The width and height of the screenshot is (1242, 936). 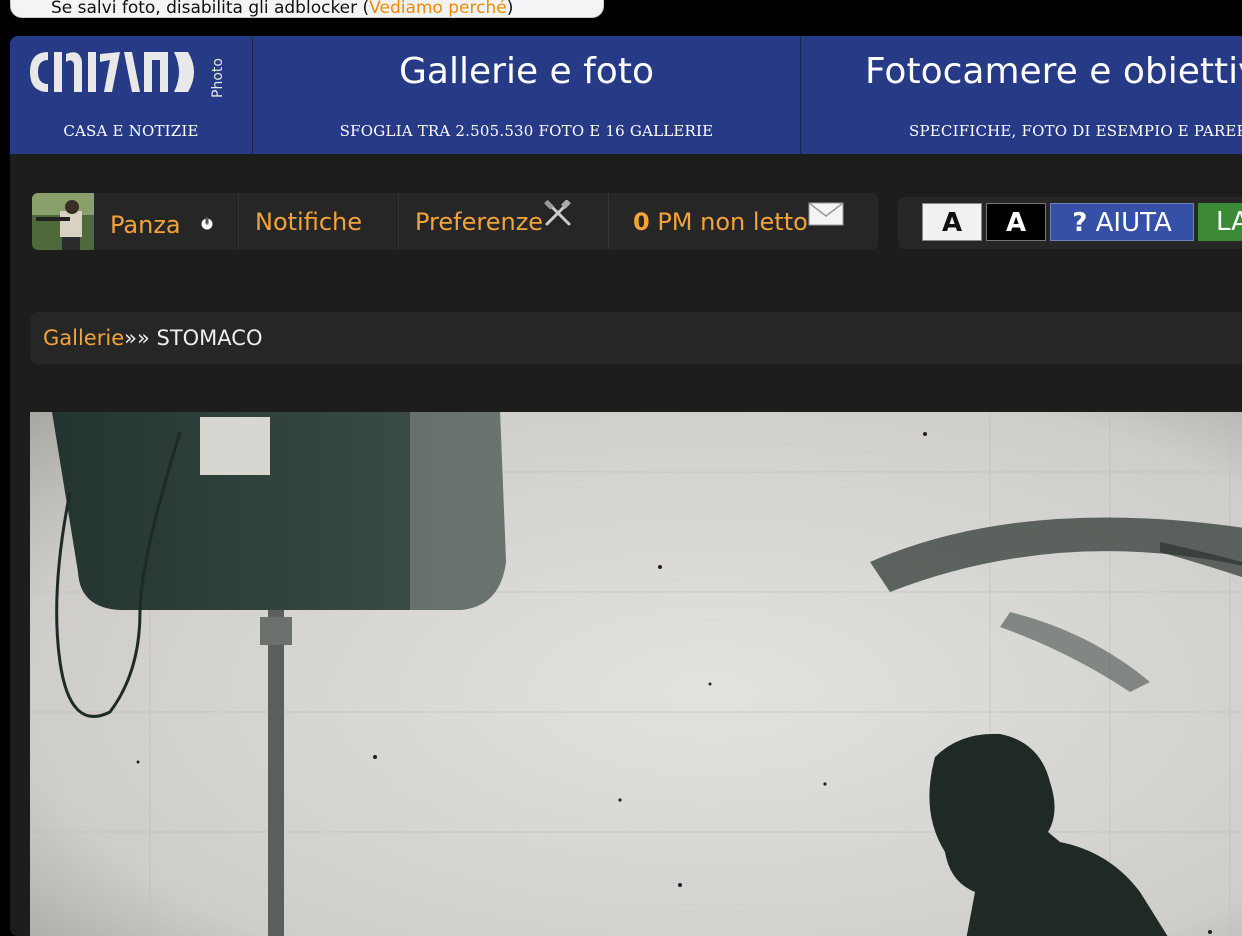 I want to click on logo-photo-text: Photo, so click(x=218, y=78).